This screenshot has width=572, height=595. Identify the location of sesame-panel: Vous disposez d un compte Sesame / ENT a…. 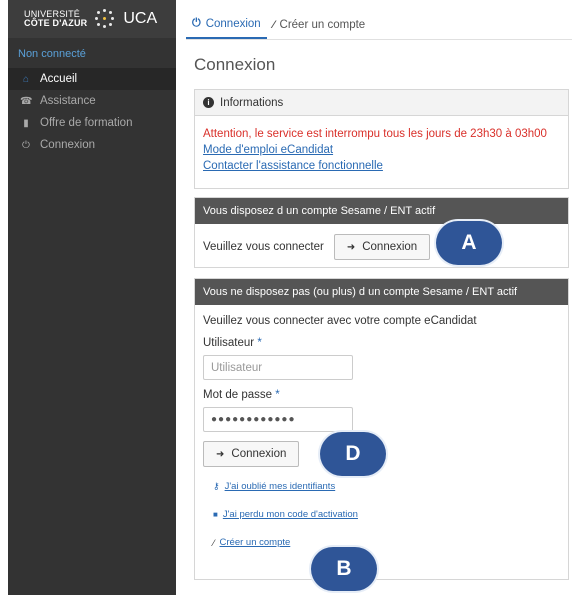
(381, 232).